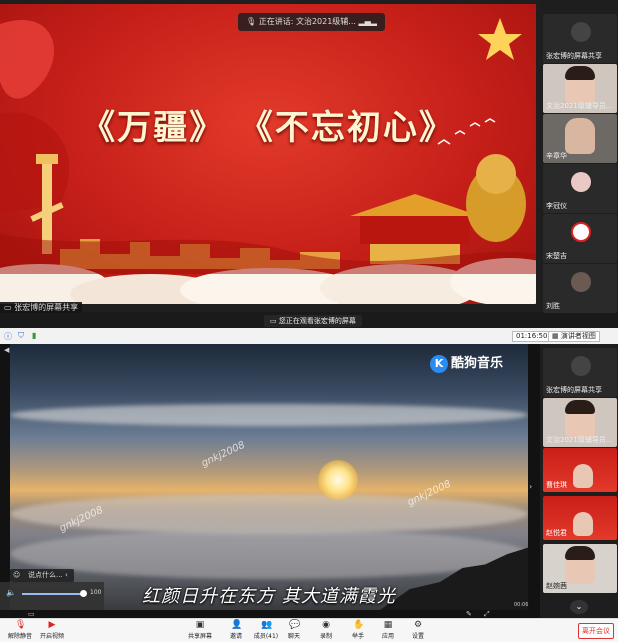 The image size is (618, 642). I want to click on caption-icon: ▭, so click(31, 614).